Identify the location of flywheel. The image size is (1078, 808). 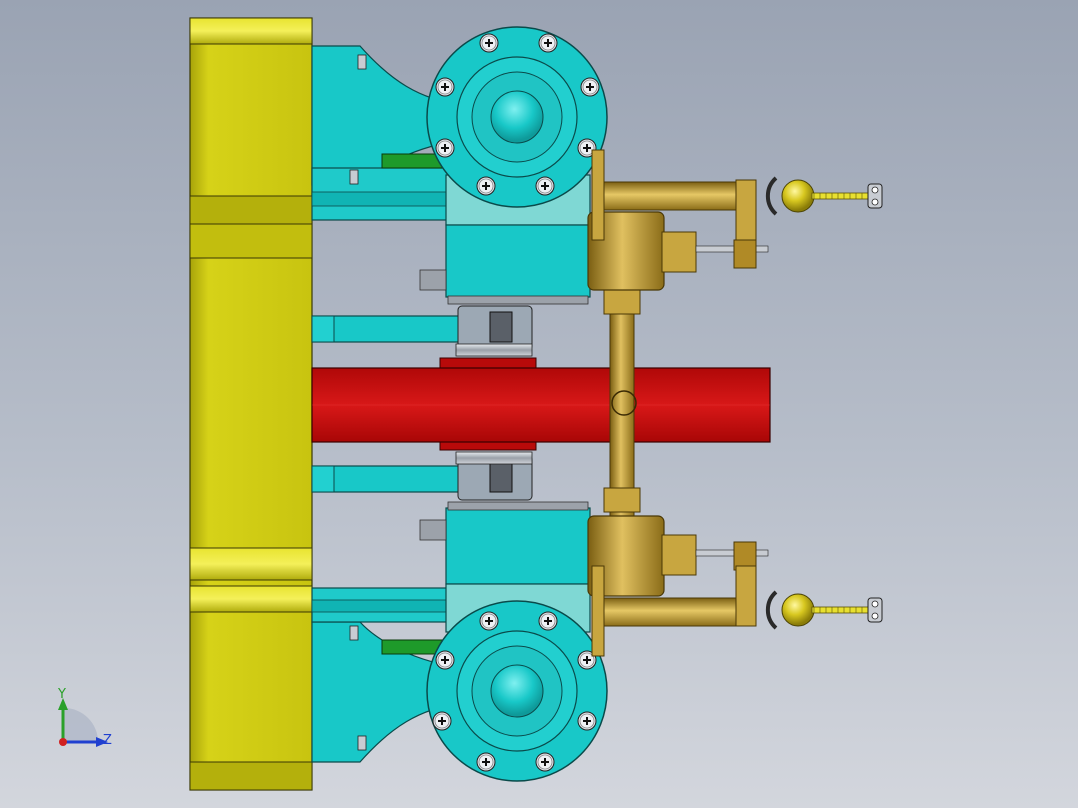
(541, 404).